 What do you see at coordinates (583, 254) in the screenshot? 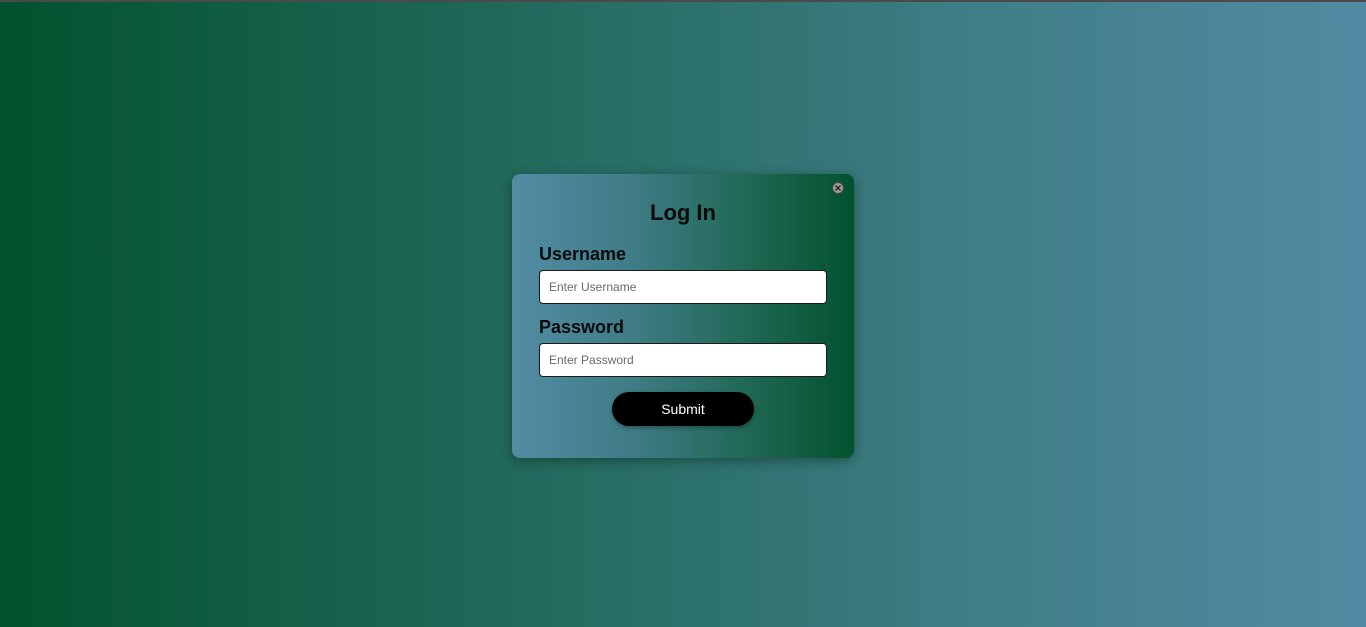
I see `username-label: Username` at bounding box center [583, 254].